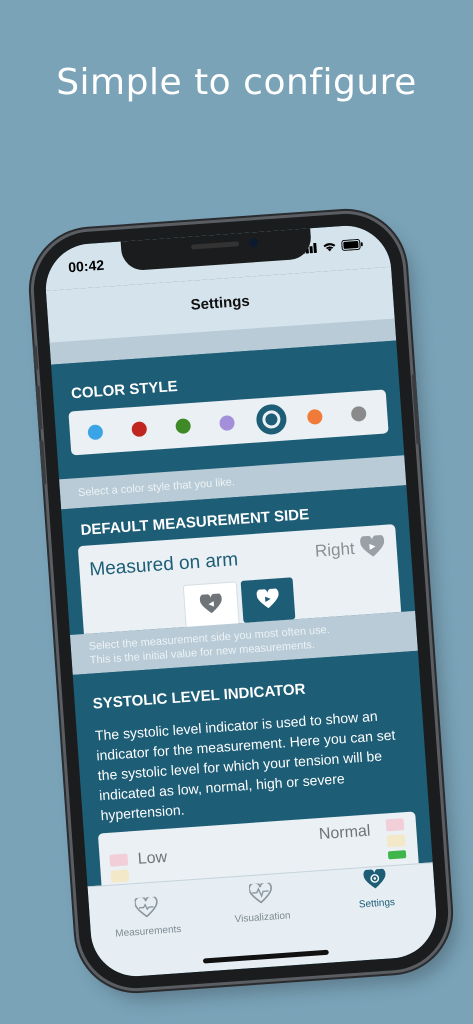  Describe the element at coordinates (43, 462) in the screenshot. I see `volume-down-button` at that location.